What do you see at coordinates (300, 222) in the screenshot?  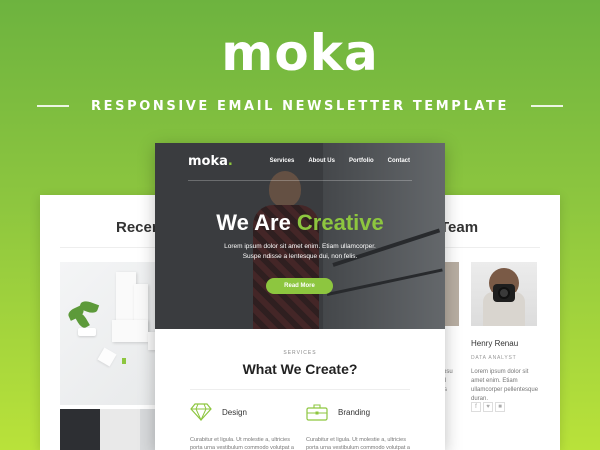 I see `hero-title: We Are Creative` at bounding box center [300, 222].